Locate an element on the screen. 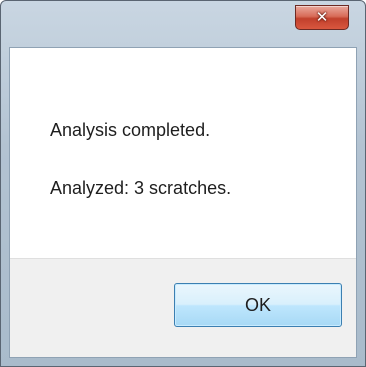  close-button: ✕ is located at coordinates (322, 17).